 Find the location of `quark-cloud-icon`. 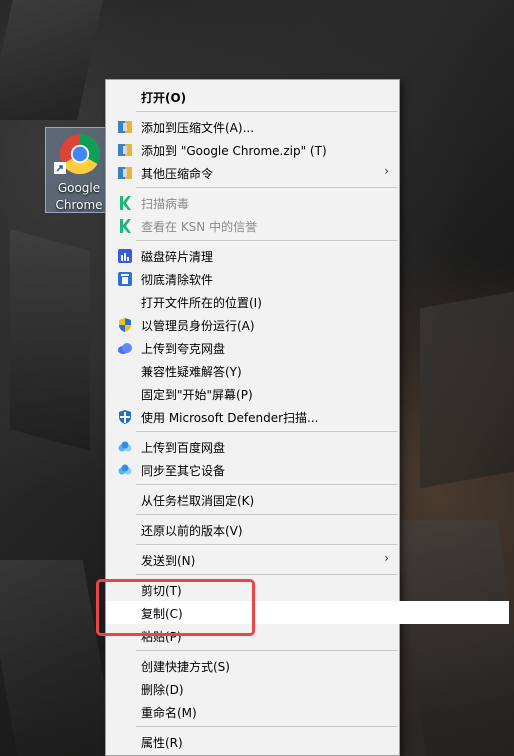

quark-cloud-icon is located at coordinates (125, 348).